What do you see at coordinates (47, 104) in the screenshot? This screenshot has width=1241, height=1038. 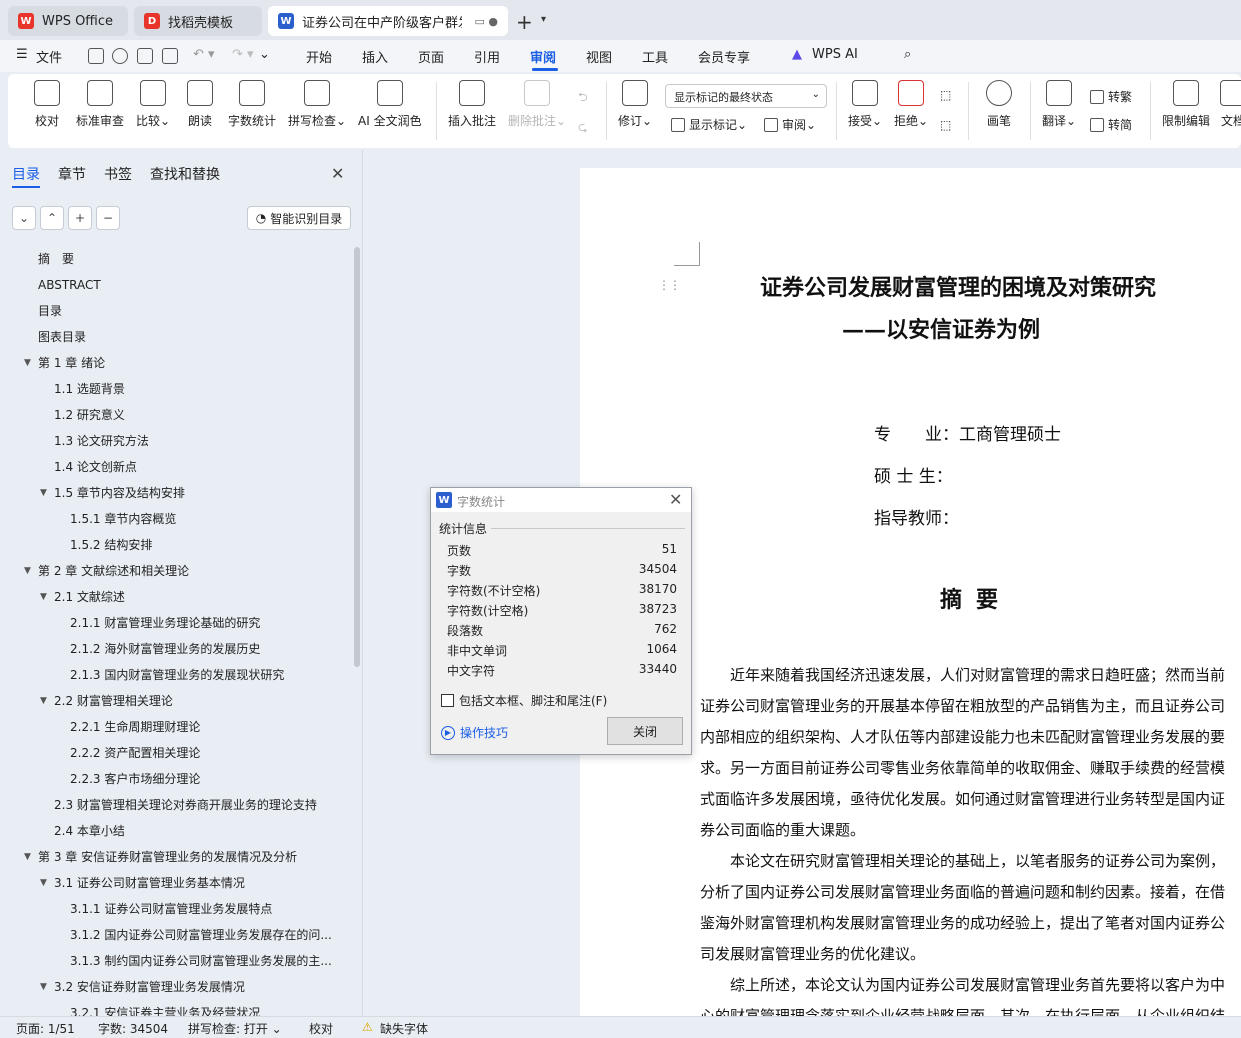 I see `proofread-button: 校对` at bounding box center [47, 104].